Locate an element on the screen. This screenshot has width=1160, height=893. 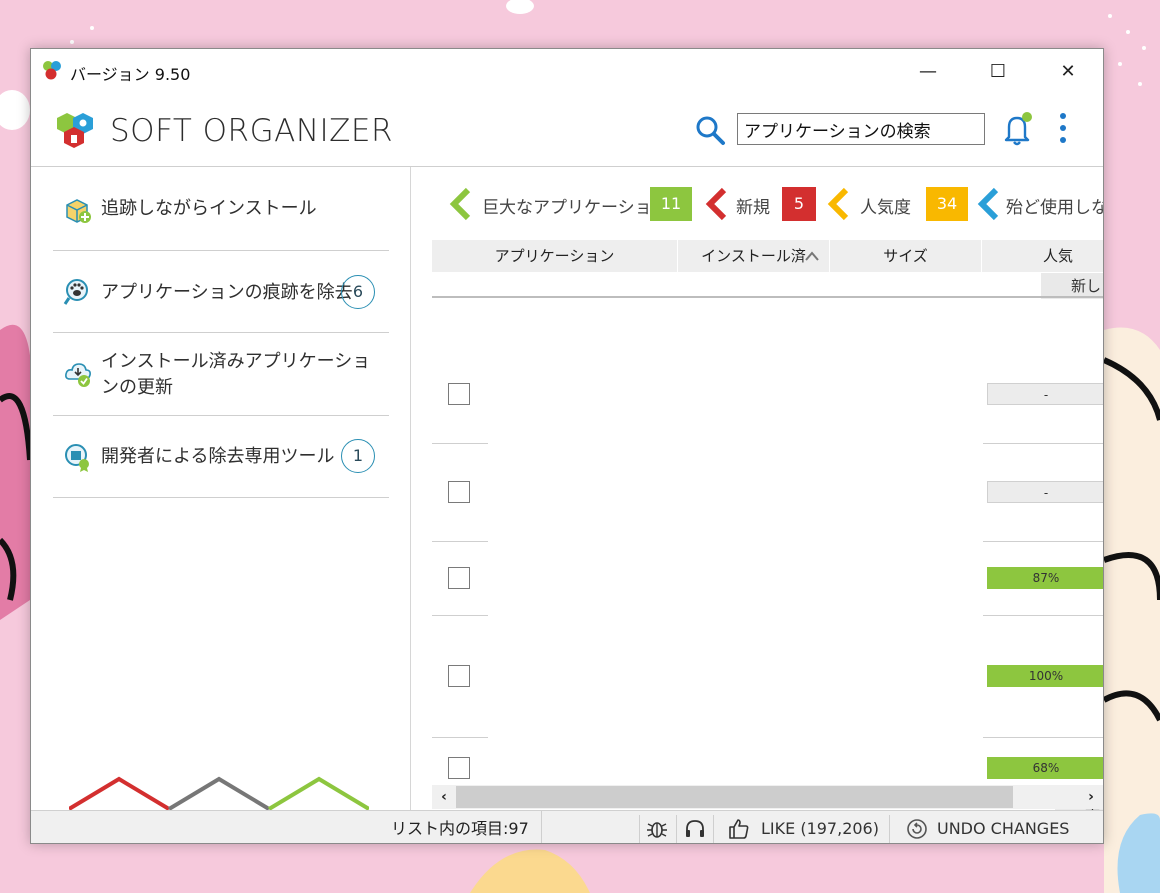
title-bar: バージョン 9.50 — ☐ ✕ is located at coordinates (567, 71).